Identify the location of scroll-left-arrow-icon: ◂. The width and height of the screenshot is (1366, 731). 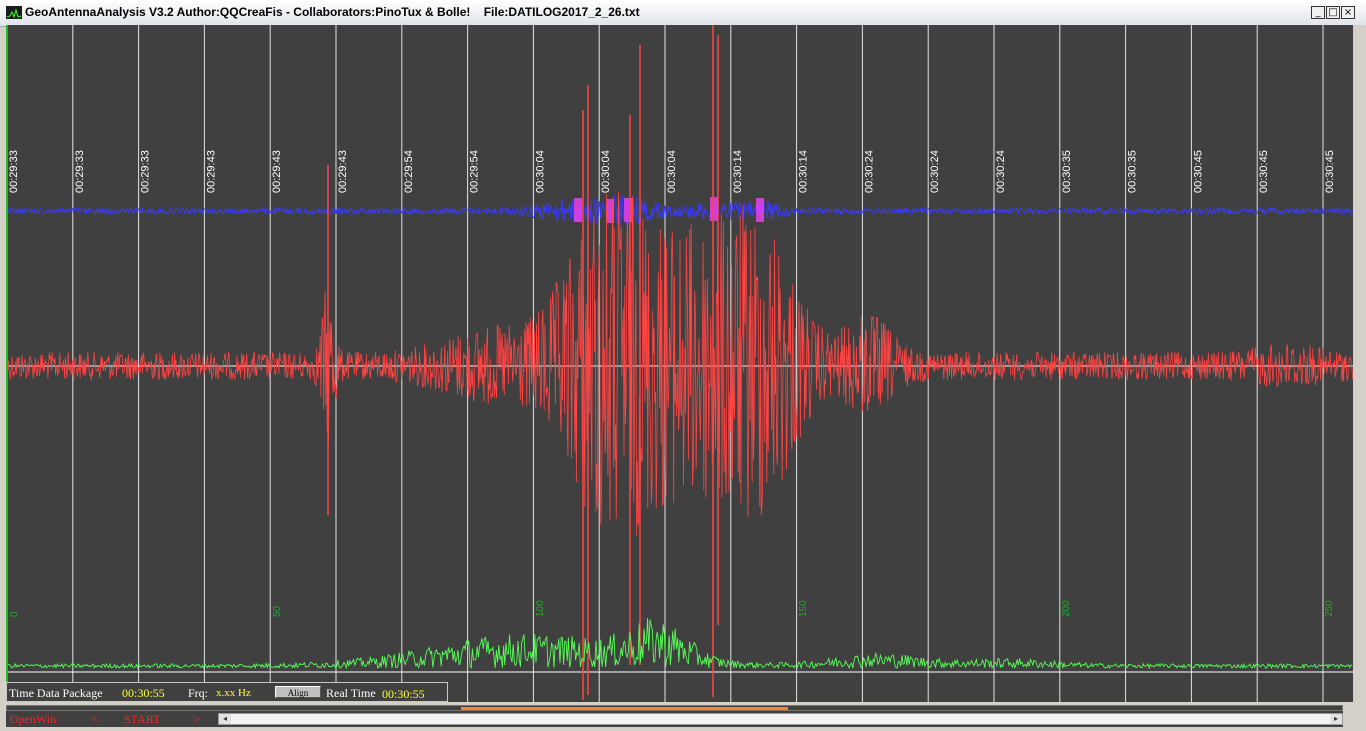
(225, 719).